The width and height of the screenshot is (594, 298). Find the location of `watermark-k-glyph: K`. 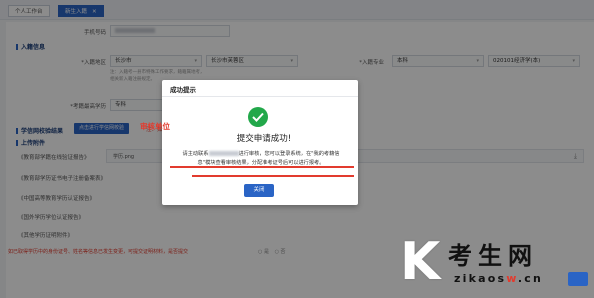

watermark-k-glyph: K is located at coordinates (420, 262).